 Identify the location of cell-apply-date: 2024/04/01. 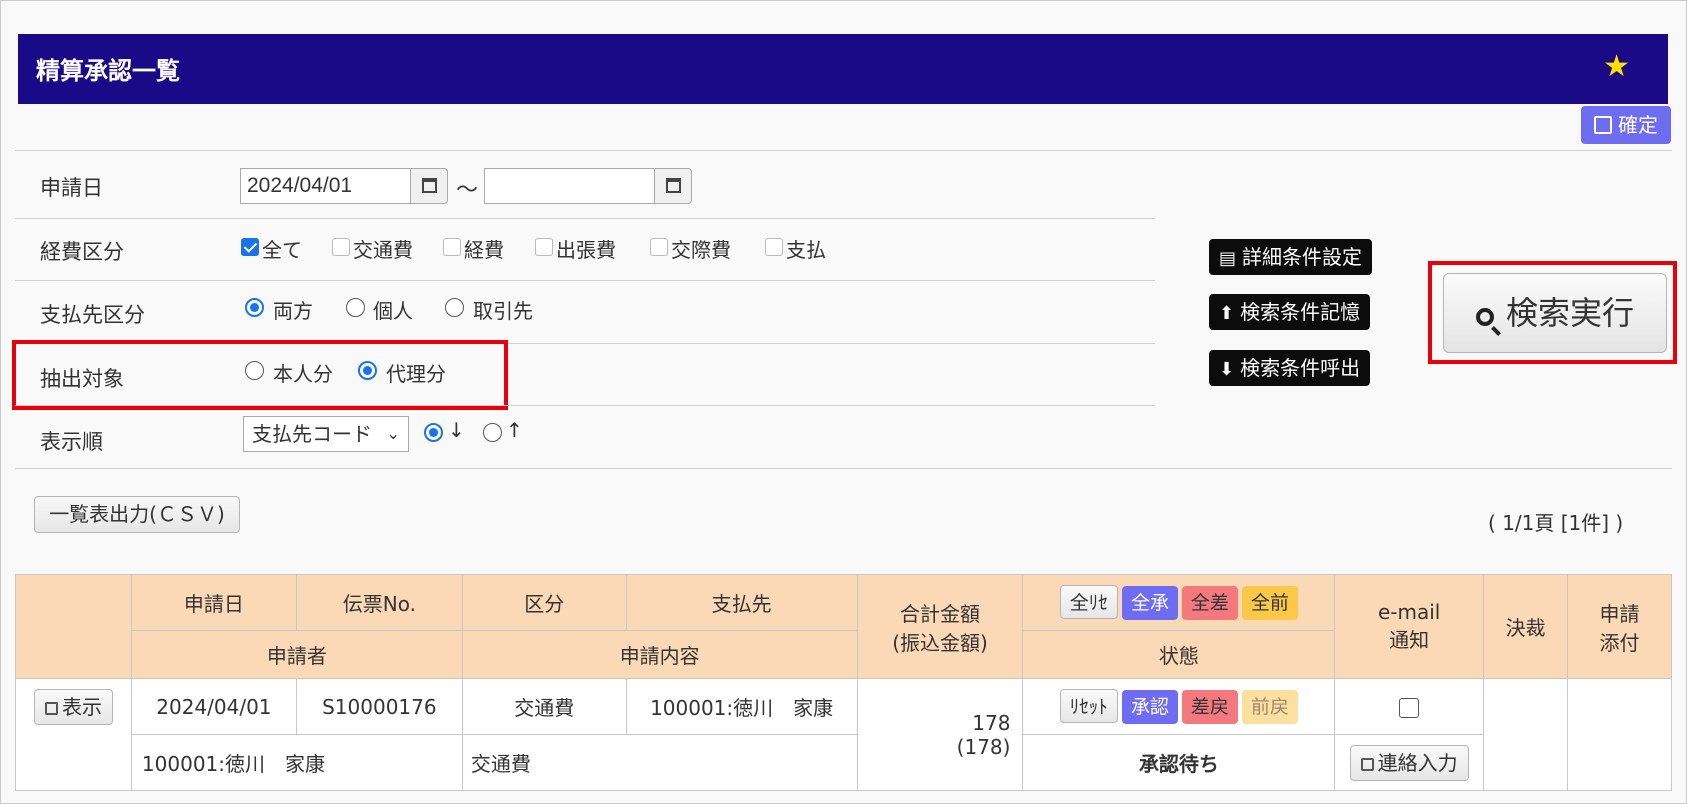
(213, 706).